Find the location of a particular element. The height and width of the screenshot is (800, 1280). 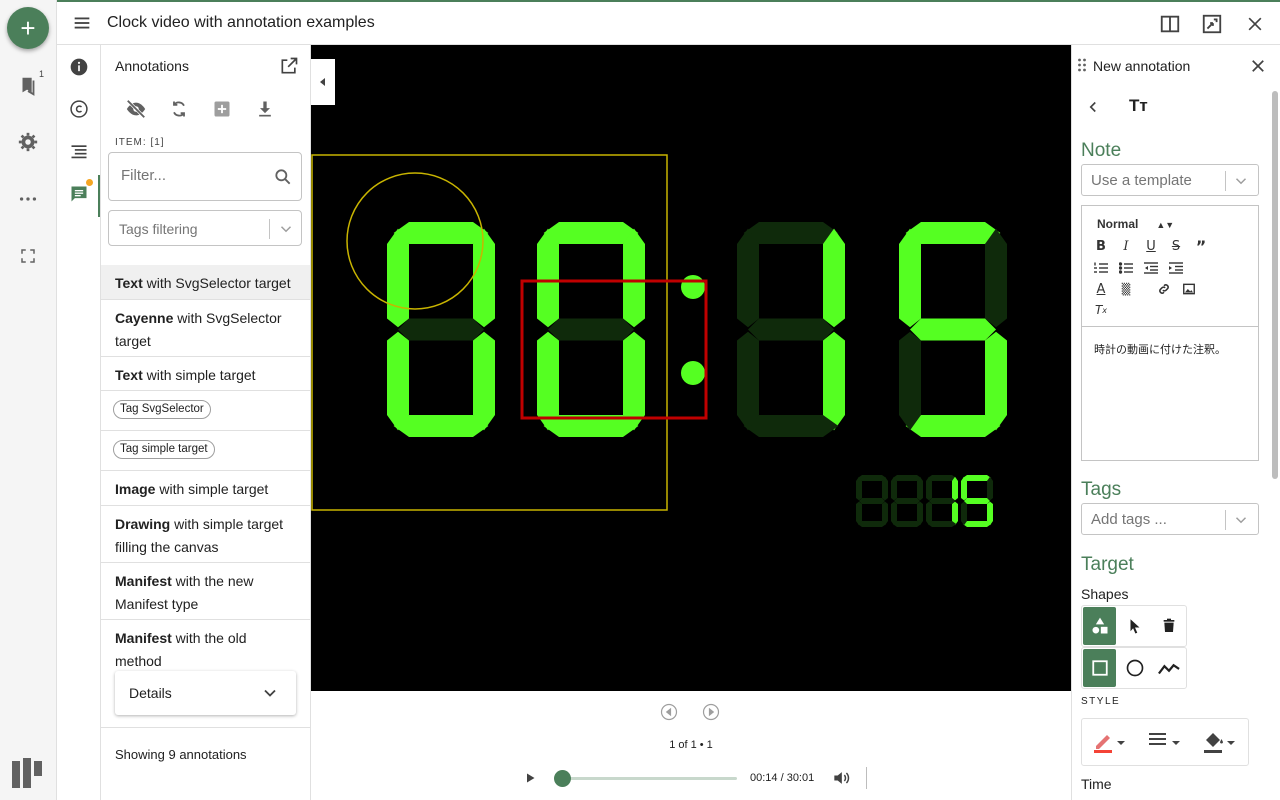

expand-chevron-down-icon is located at coordinates (270, 693).